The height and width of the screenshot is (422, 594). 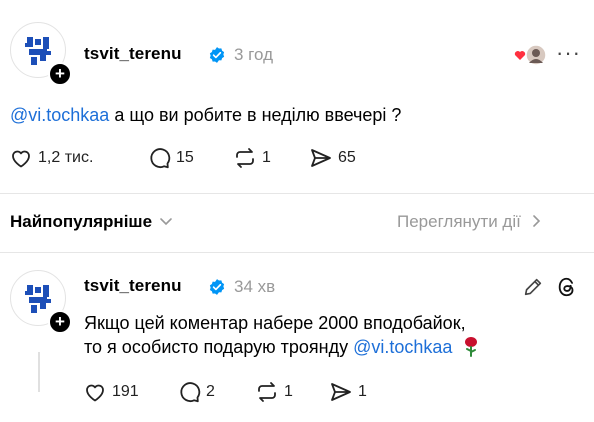 What do you see at coordinates (266, 157) in the screenshot?
I see `repost-count: 1` at bounding box center [266, 157].